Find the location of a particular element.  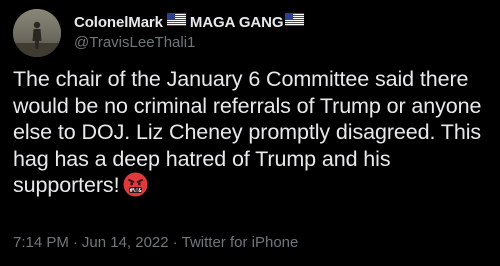

display-name-row: ColonelMark MAGA GANG is located at coordinates (189, 22).